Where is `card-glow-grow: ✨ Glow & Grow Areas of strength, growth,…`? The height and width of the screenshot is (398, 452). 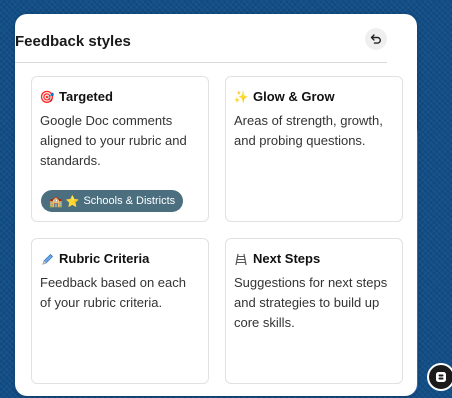
card-glow-grow: ✨ Glow & Grow Areas of strength, growth,… is located at coordinates (314, 149).